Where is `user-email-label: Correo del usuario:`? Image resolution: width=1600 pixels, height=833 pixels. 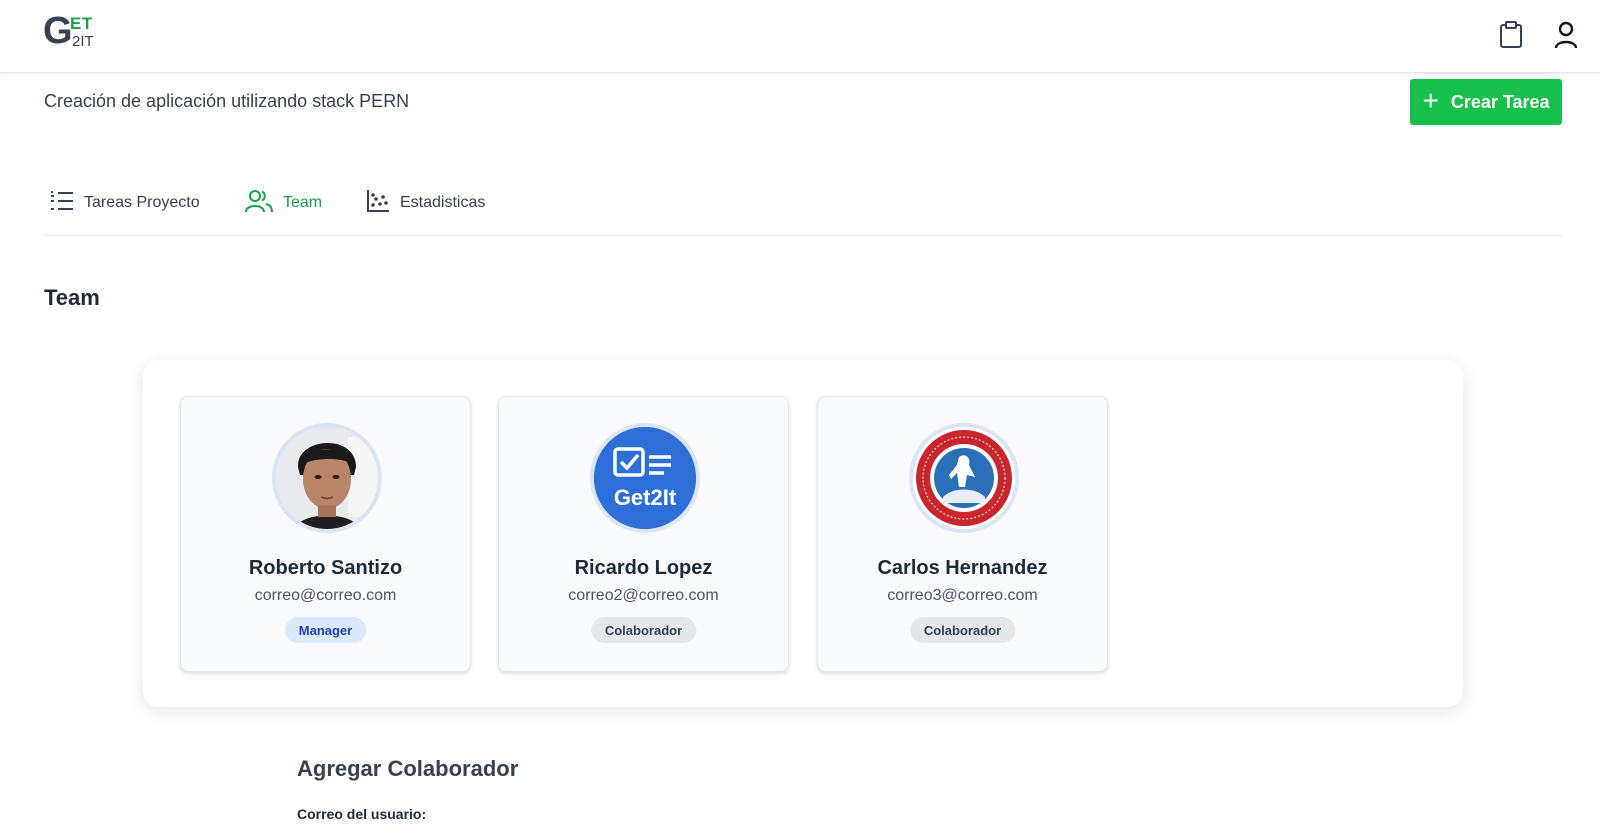 user-email-label: Correo del usuario: is located at coordinates (362, 814).